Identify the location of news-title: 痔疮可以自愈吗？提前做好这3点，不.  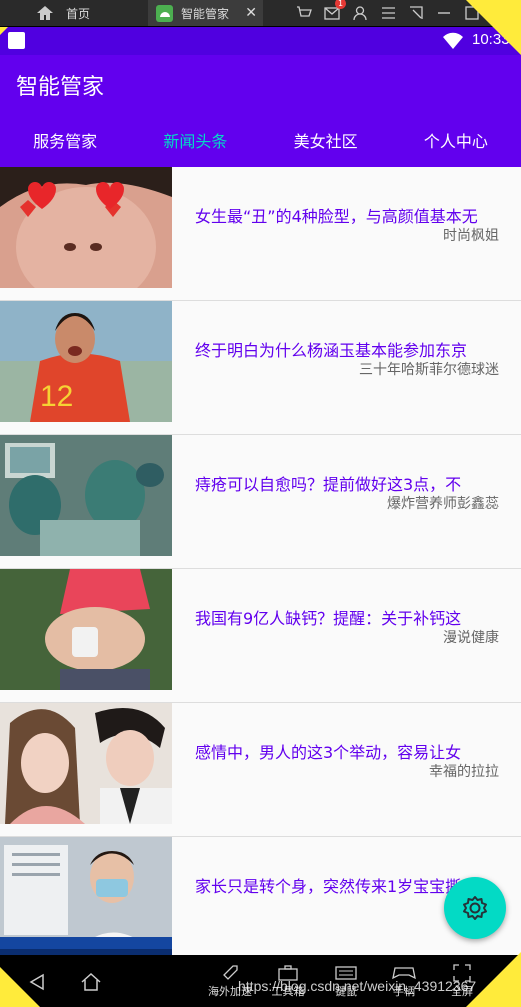
(328, 484).